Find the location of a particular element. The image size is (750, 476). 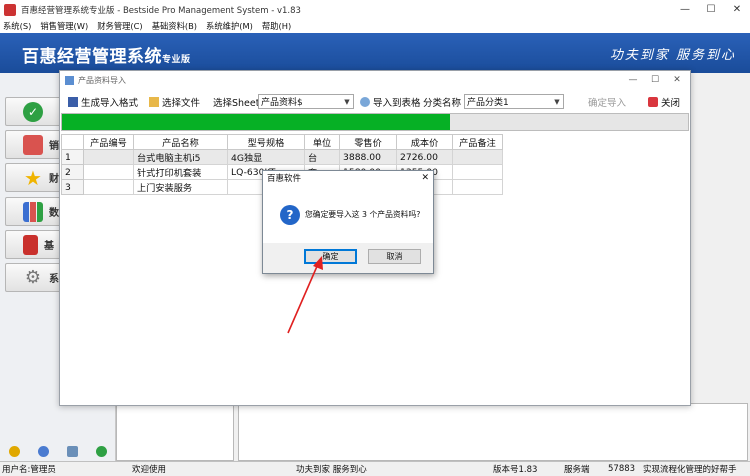

cell-retail: 3888.00 is located at coordinates (368, 157).